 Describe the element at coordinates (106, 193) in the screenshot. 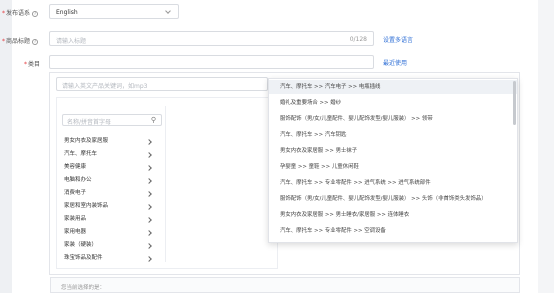

I see `category-item: 消费电子` at that location.